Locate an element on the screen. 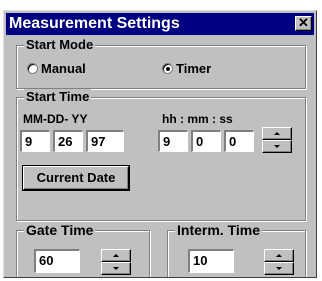 This screenshot has height=281, width=322. interm-spin-up-button is located at coordinates (279, 255).